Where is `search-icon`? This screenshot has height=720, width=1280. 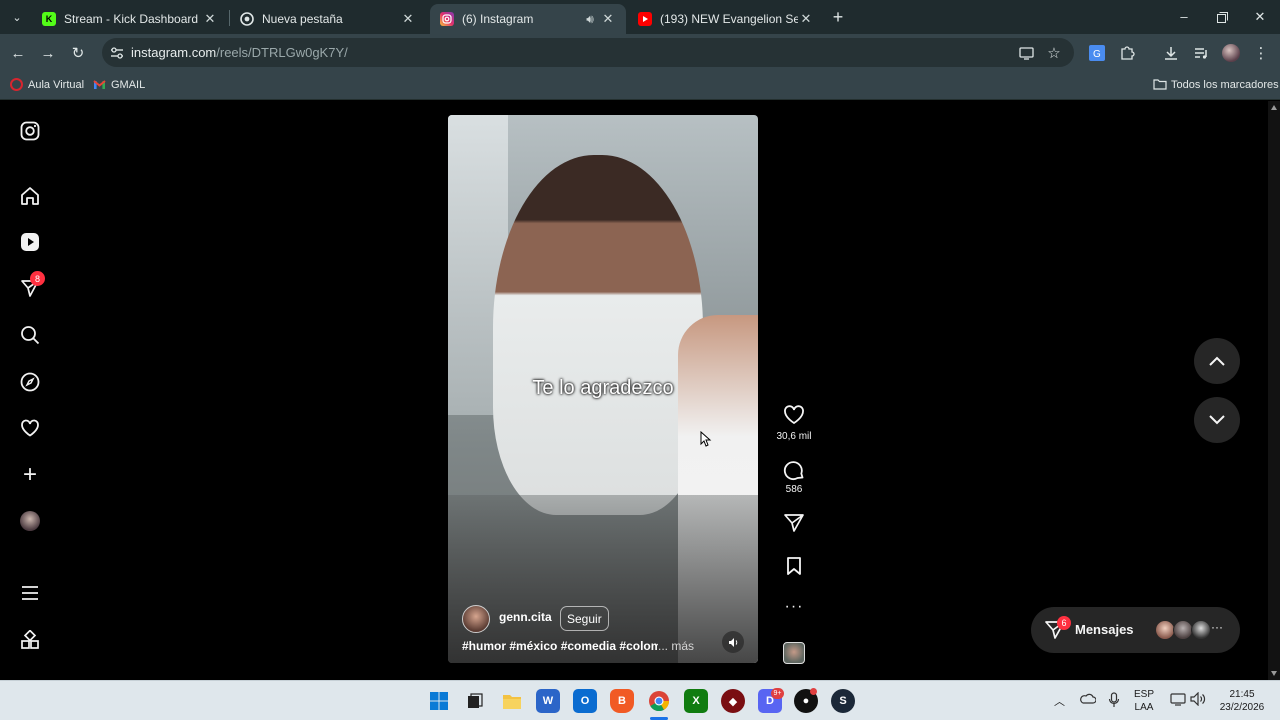 search-icon is located at coordinates (30, 335).